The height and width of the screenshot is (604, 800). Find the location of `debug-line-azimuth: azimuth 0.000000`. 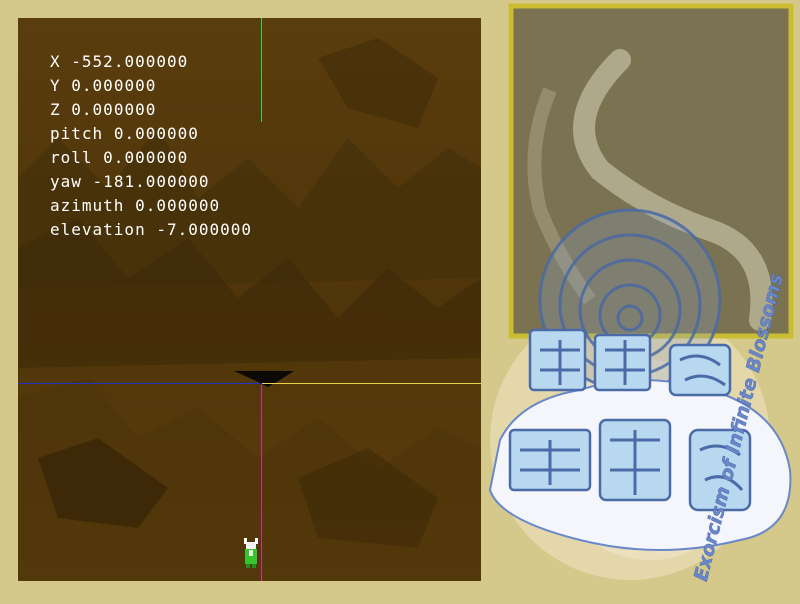

debug-line-azimuth: azimuth 0.000000 is located at coordinates (151, 206).